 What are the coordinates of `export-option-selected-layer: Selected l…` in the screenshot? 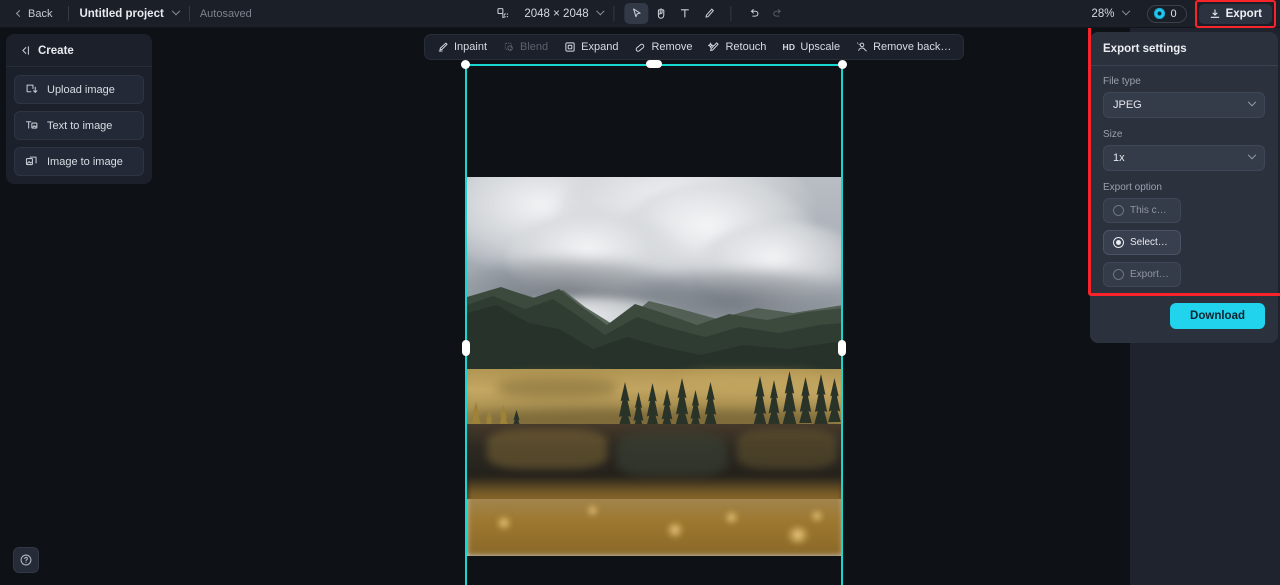 It's located at (1142, 242).